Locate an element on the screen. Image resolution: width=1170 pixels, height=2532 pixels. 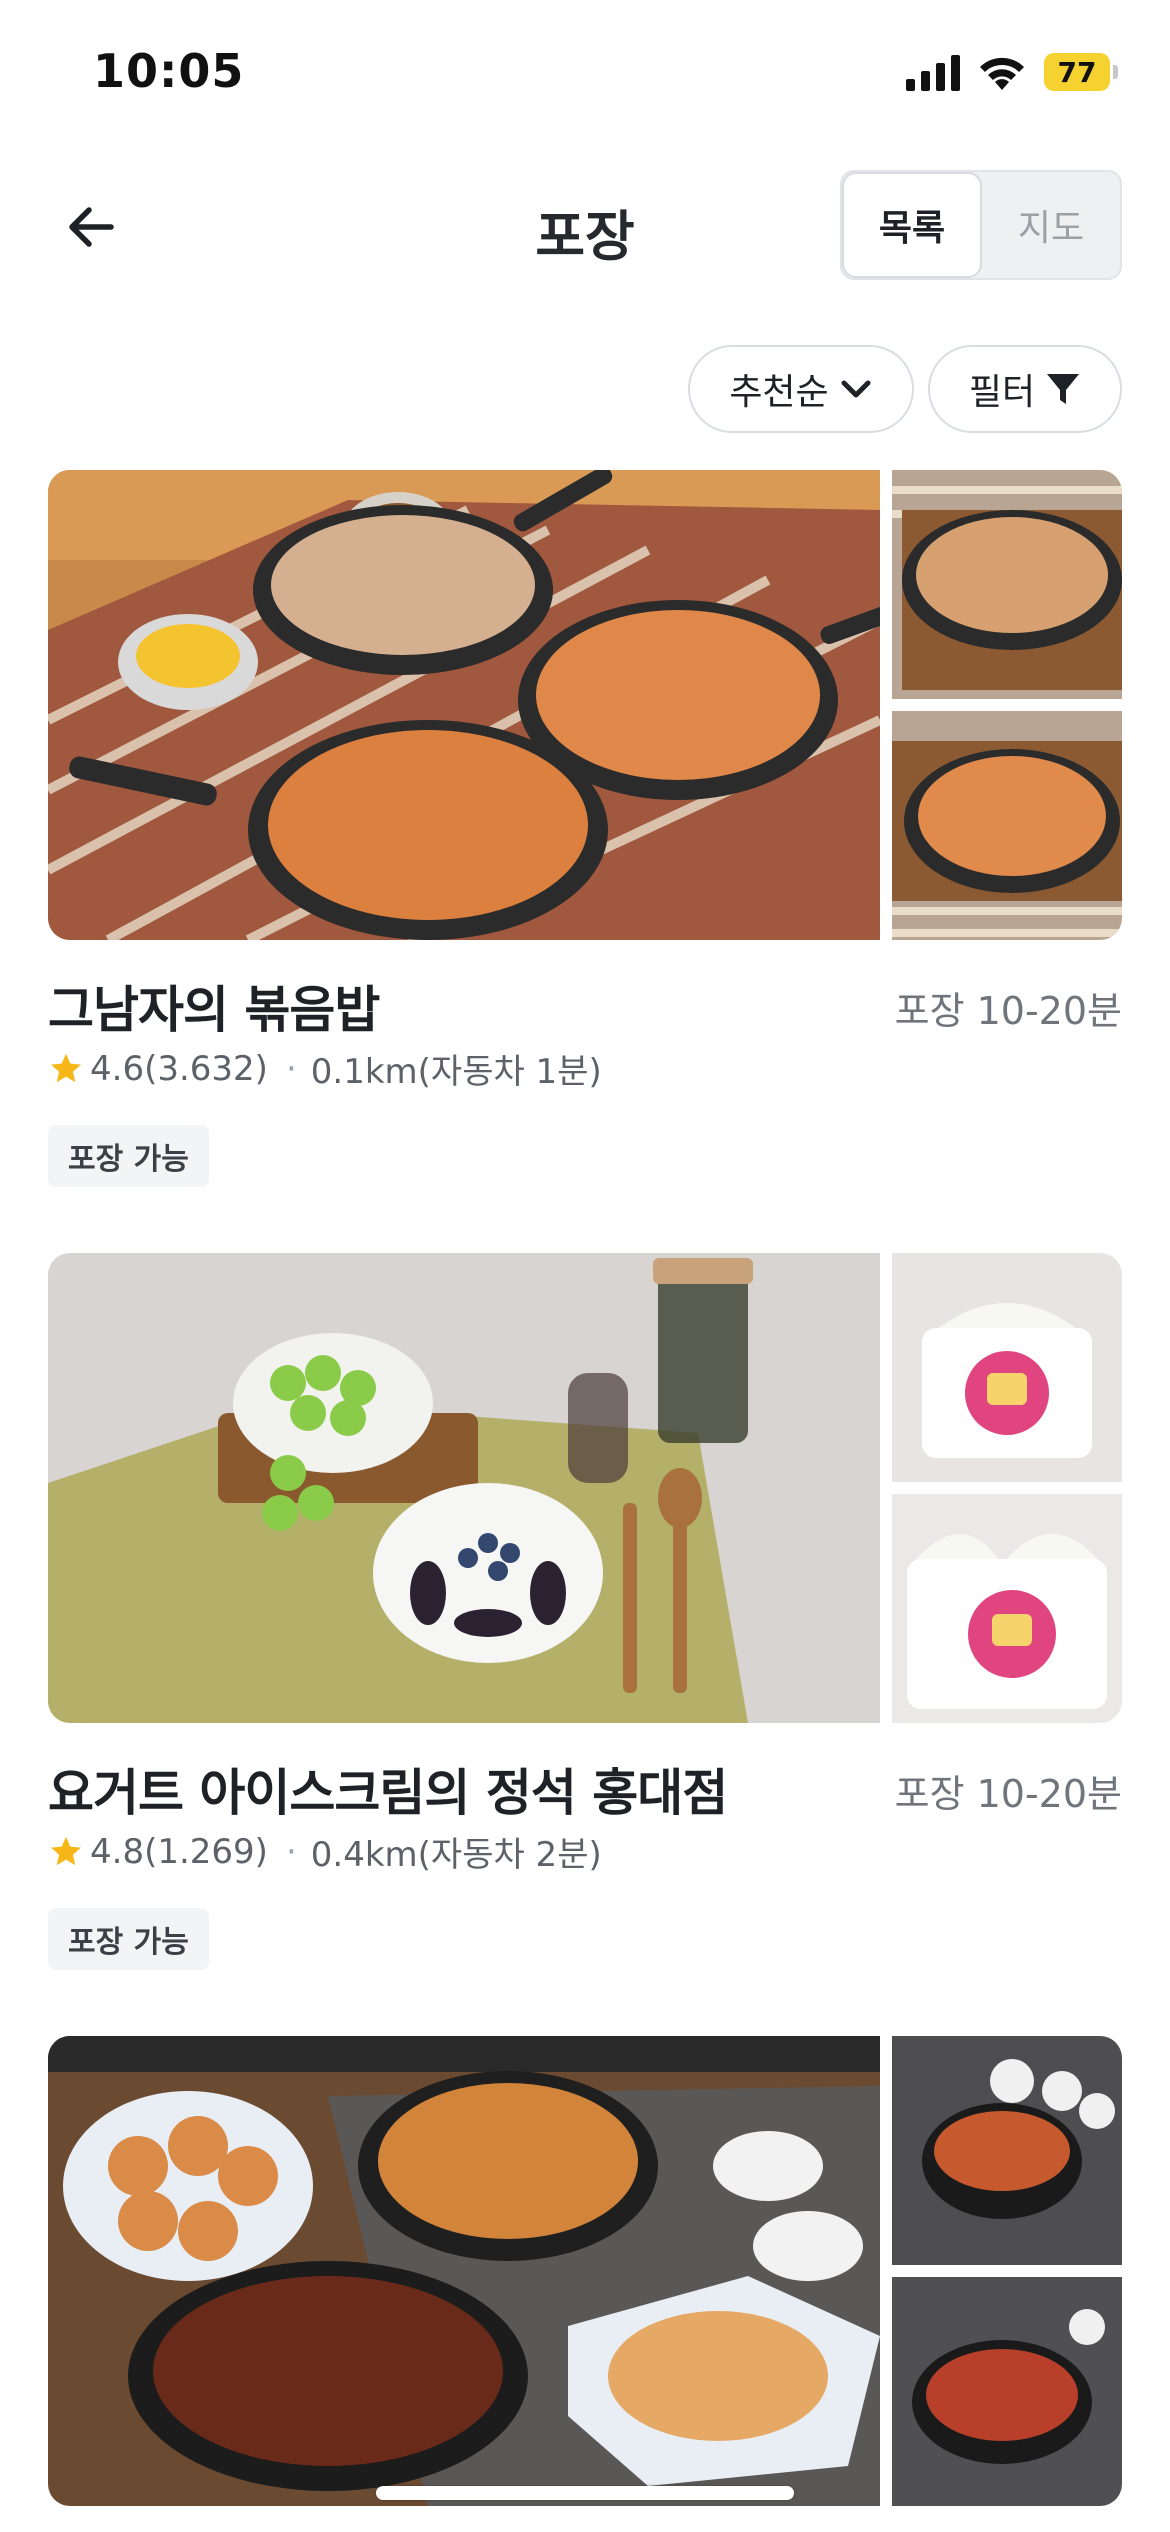
store-name: 그남자의 볶음밥 is located at coordinates (214, 1010).